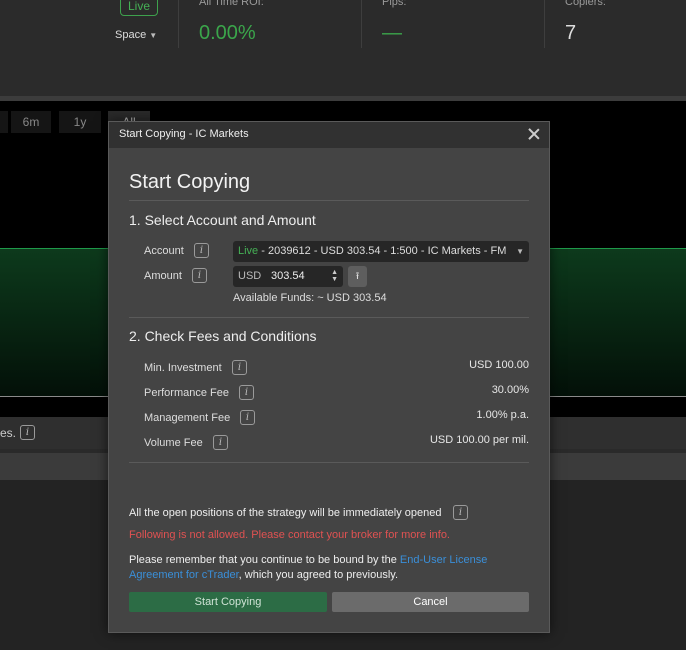 This screenshot has height=650, width=686. Describe the element at coordinates (139, 8) in the screenshot. I see `live-badge: Live` at that location.